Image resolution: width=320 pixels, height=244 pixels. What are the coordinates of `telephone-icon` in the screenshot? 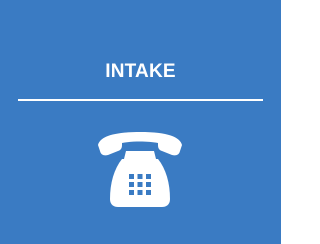 It's located at (140, 169).